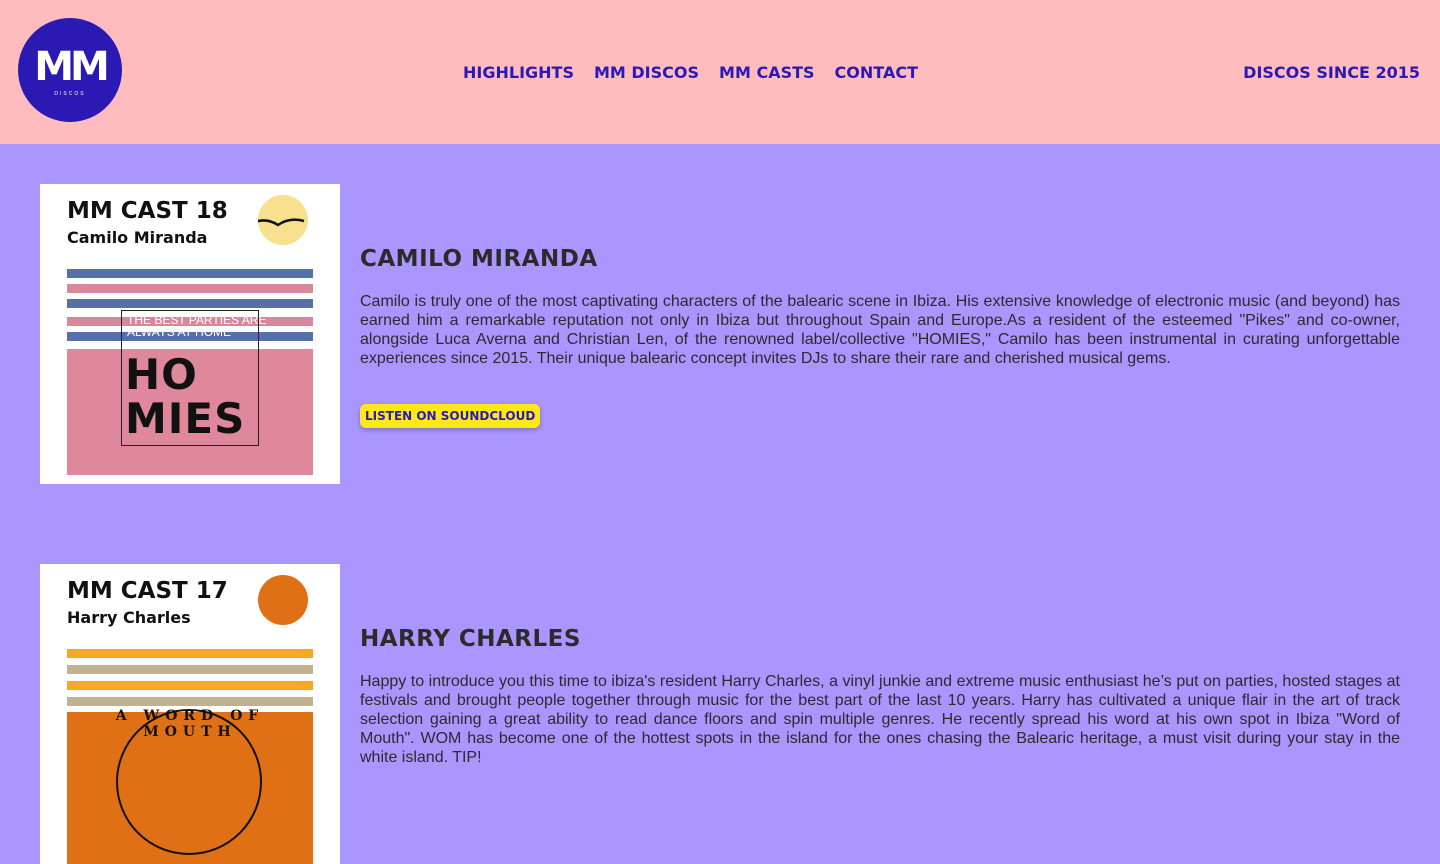 This screenshot has width=1440, height=864. What do you see at coordinates (479, 259) in the screenshot?
I see `artist-name: CAMILO MIRANDA` at bounding box center [479, 259].